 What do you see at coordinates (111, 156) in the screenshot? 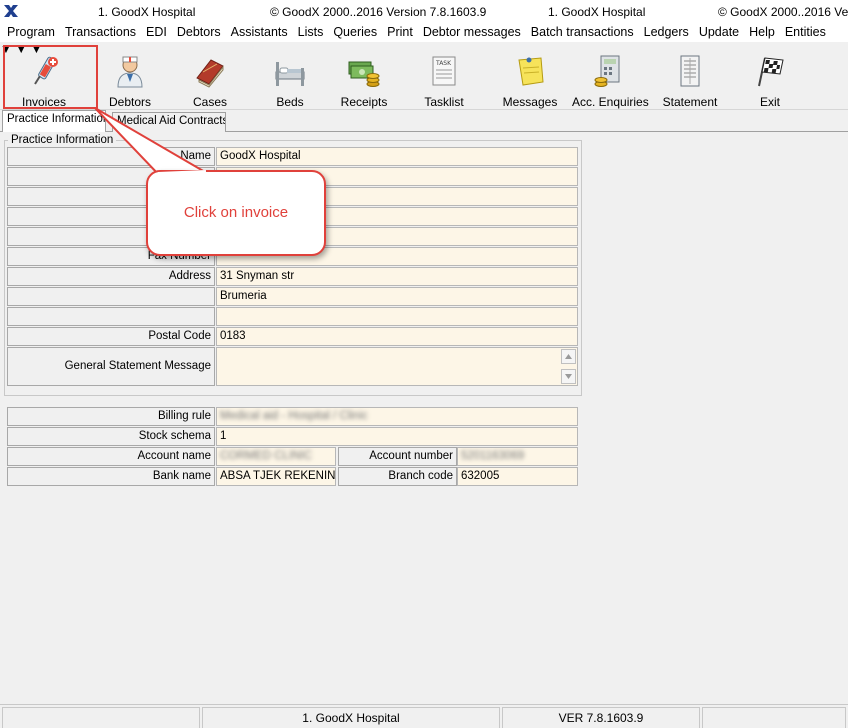
I see `name-label: Name` at bounding box center [111, 156].